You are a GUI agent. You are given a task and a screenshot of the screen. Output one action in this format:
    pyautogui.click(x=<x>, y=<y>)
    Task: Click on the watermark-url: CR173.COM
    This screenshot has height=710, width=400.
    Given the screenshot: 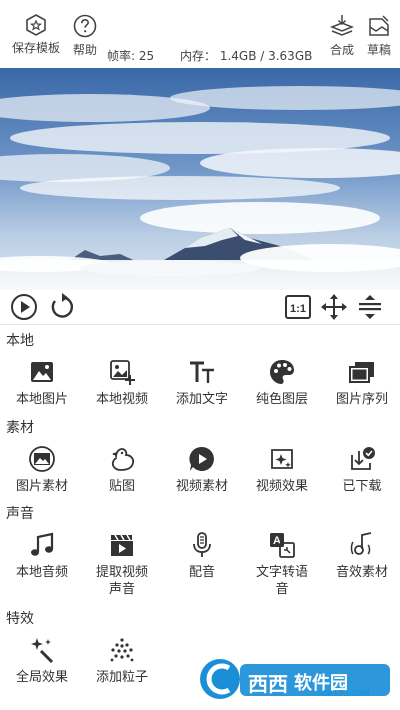 What is the action you would take?
    pyautogui.click(x=346, y=693)
    